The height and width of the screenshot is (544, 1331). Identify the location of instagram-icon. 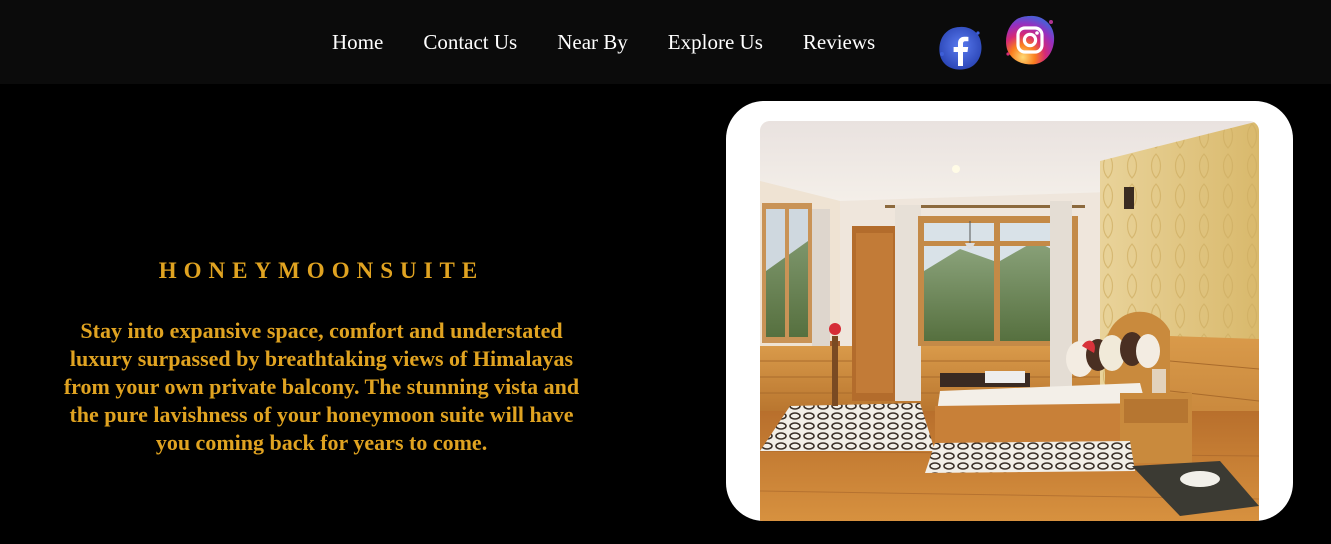
(1030, 40).